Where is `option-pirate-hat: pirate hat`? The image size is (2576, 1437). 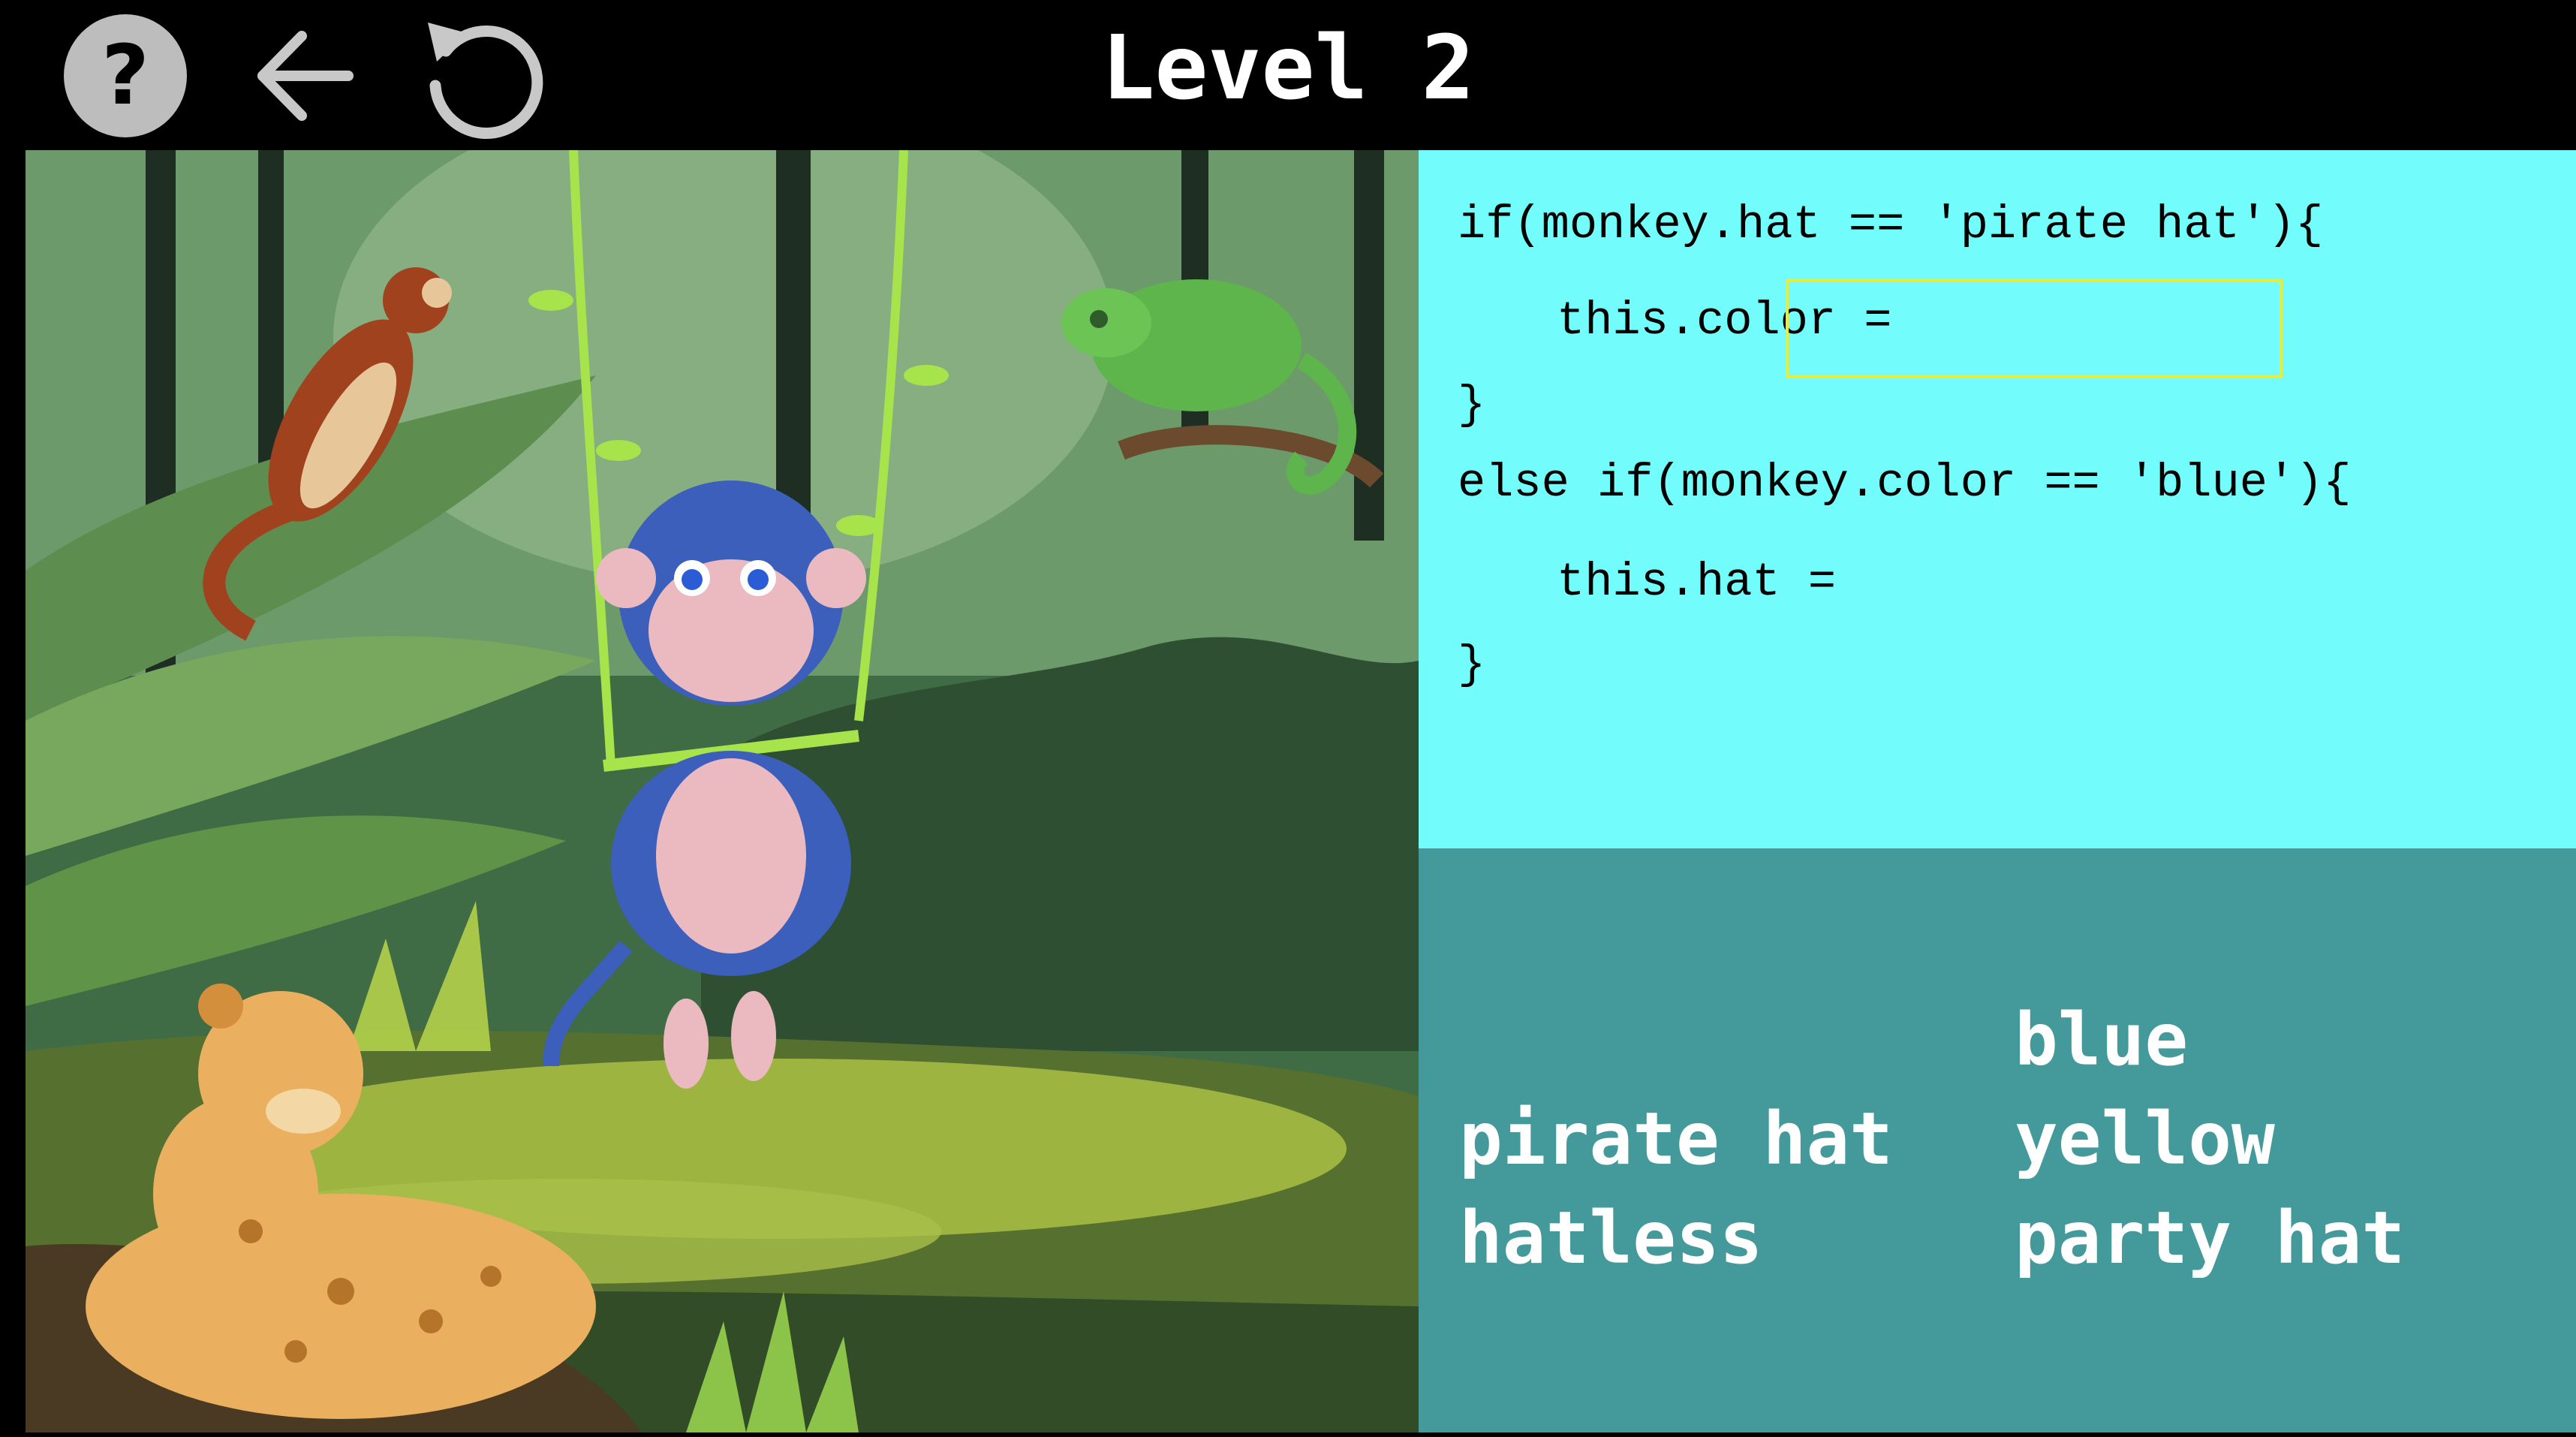
option-pirate-hat: pirate hat is located at coordinates (1676, 1139).